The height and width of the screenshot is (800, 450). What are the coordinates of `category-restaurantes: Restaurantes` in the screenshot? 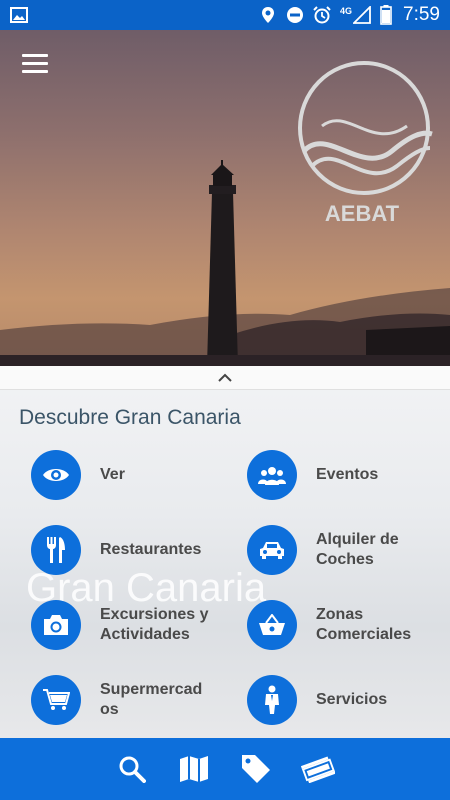 It's located at (125, 550).